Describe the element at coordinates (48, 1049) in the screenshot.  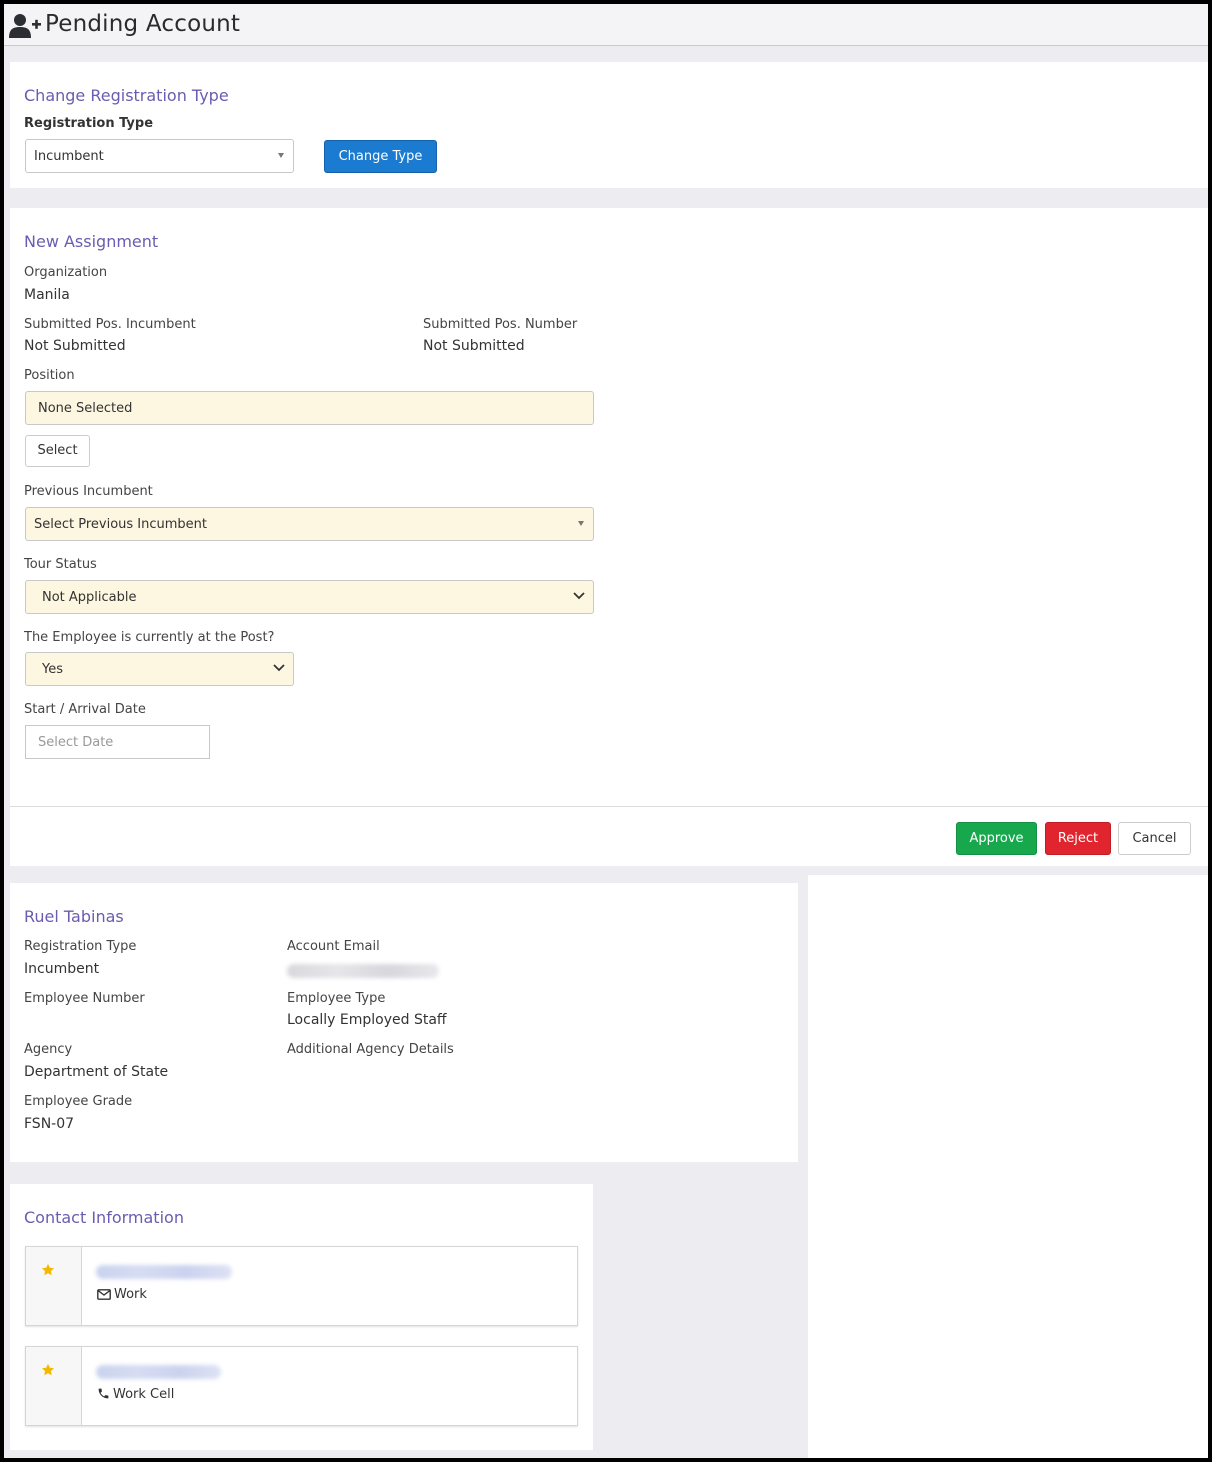
I see `agency-label: Agency` at that location.